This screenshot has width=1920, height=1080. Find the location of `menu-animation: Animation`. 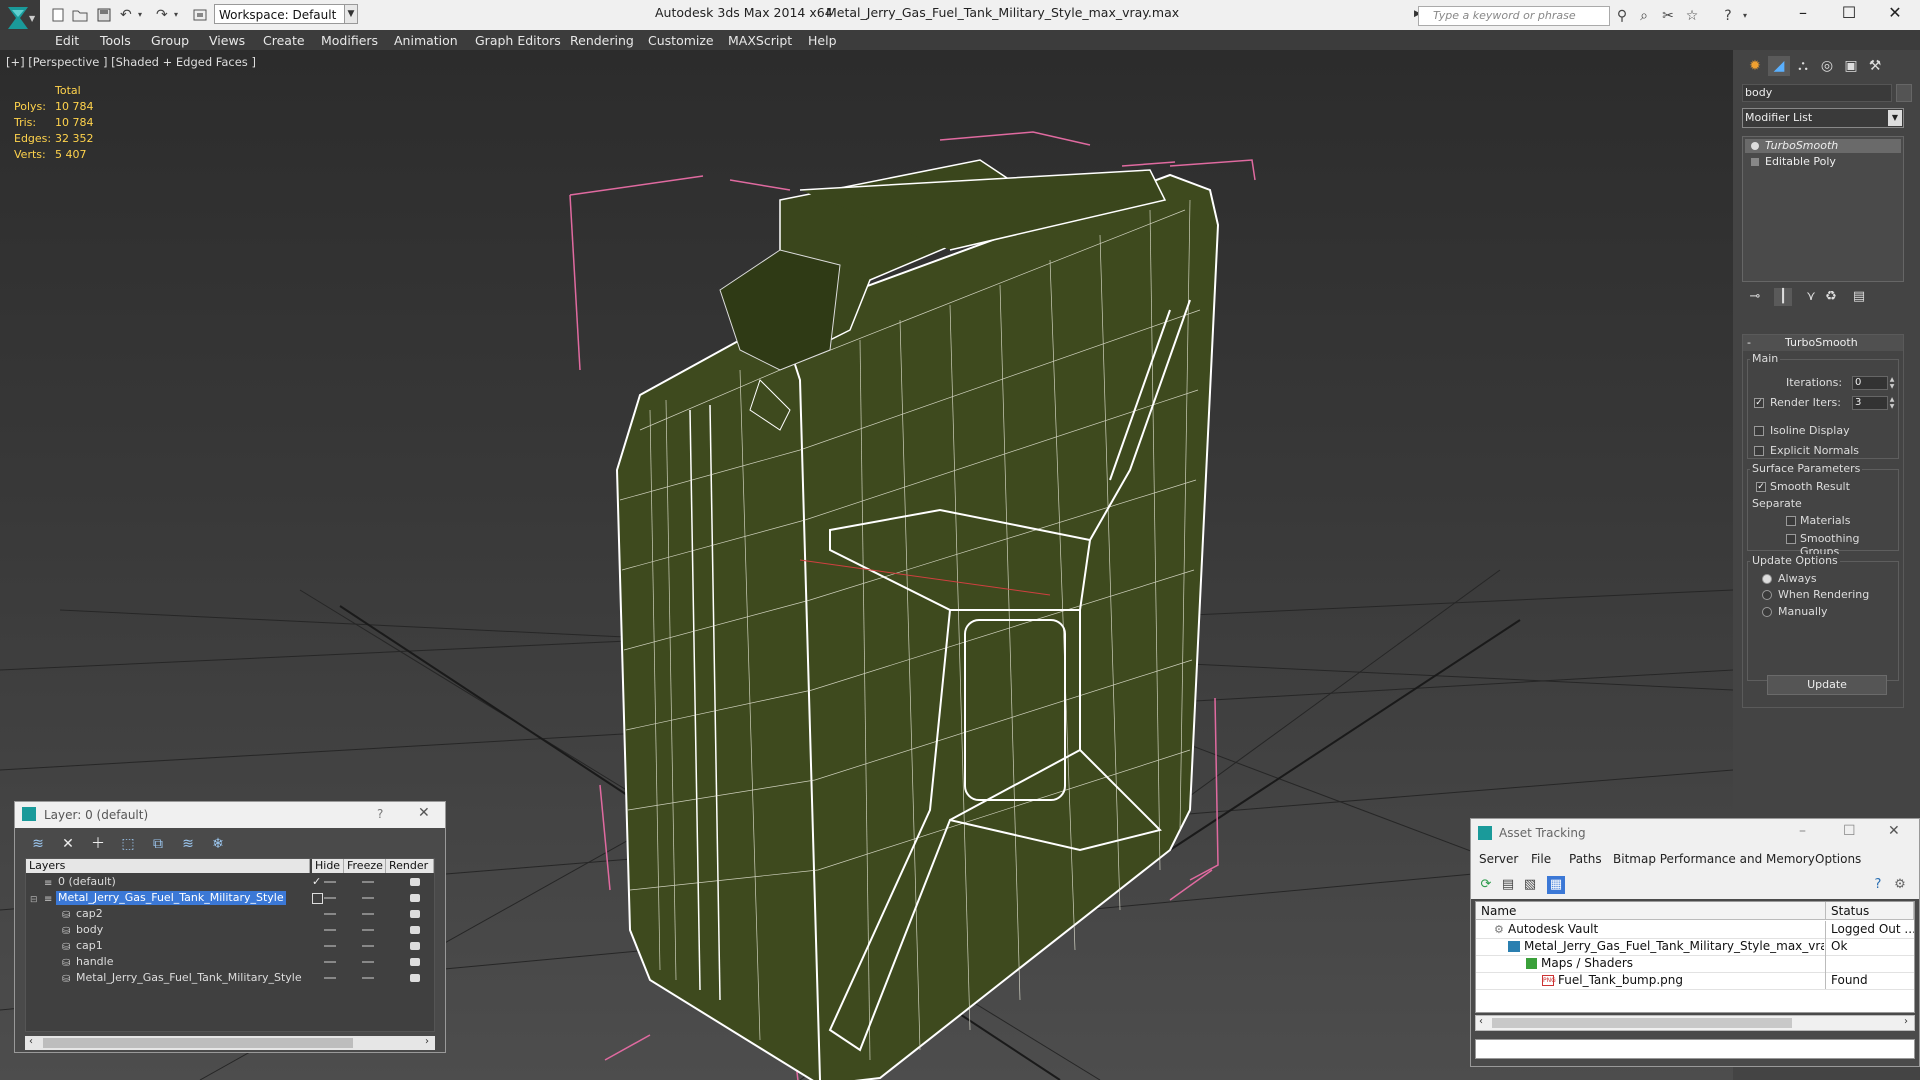

menu-animation: Animation is located at coordinates (426, 40).